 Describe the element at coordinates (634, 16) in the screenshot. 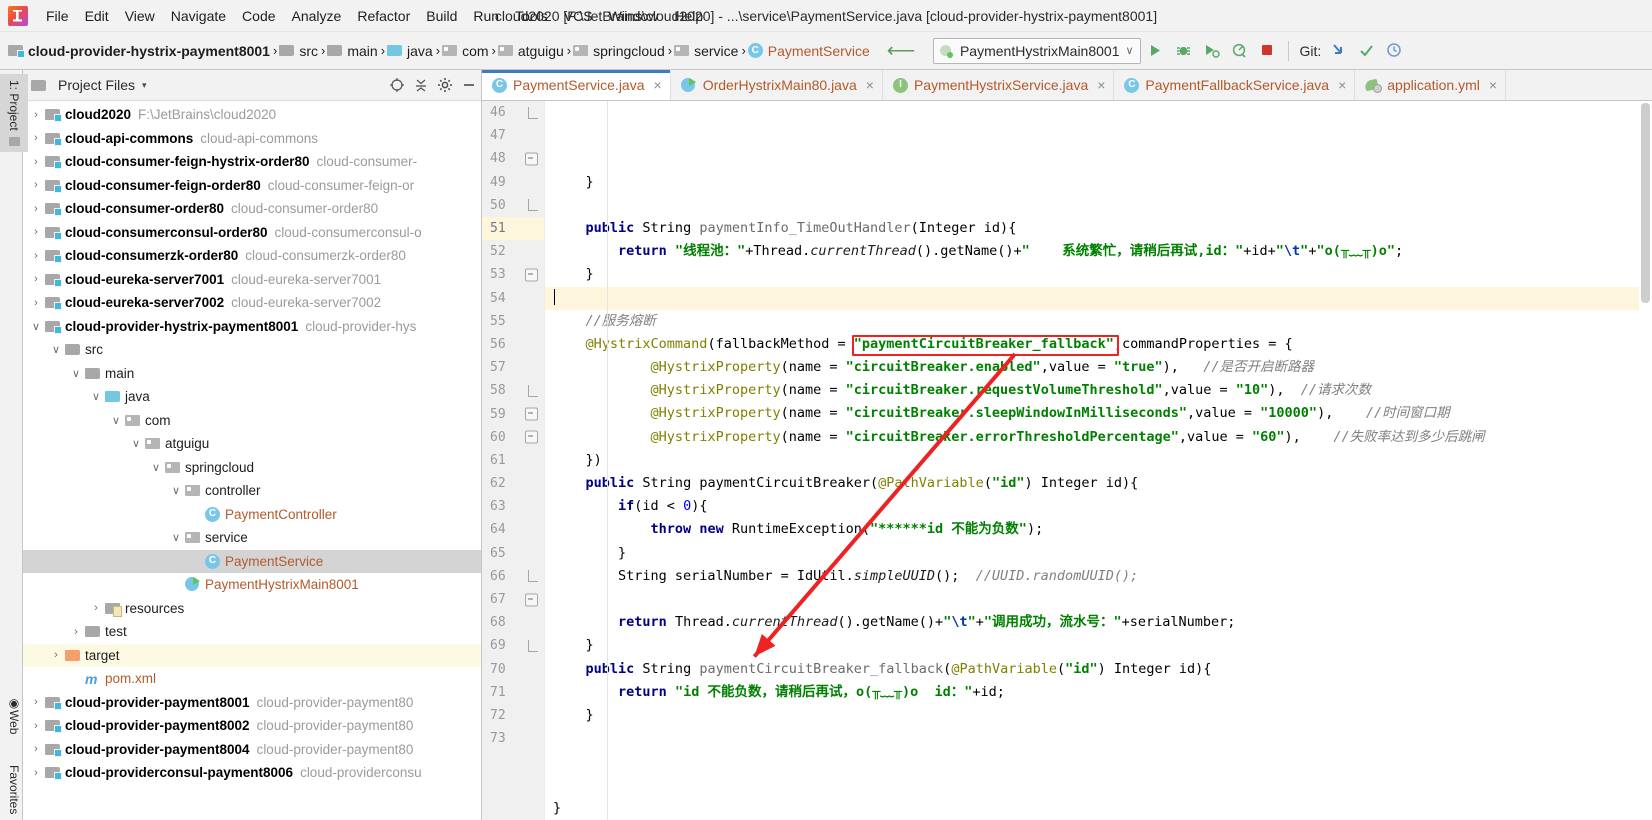

I see `menu-item-window: Window` at that location.